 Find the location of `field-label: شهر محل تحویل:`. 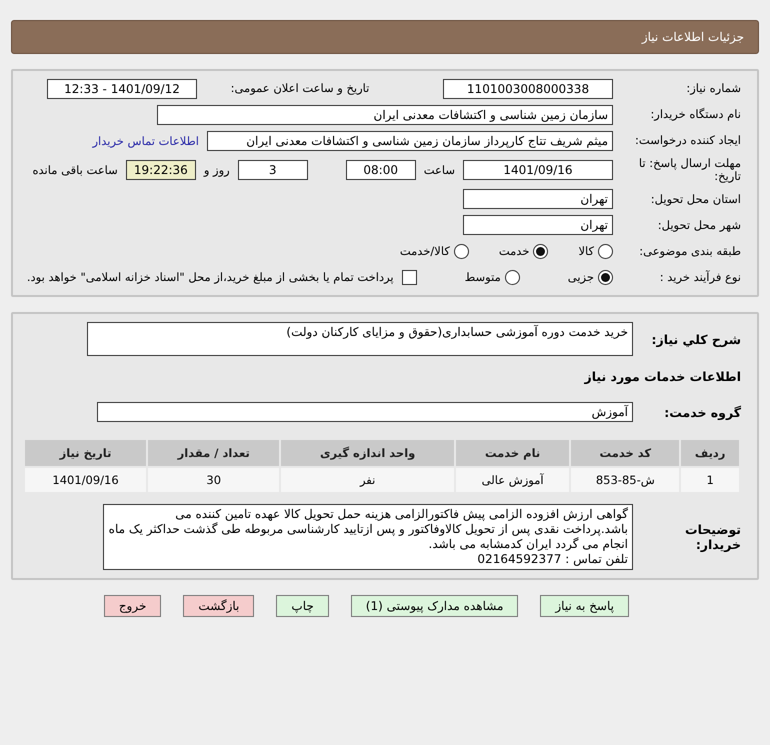

field-label: شهر محل تحویل: is located at coordinates (698, 225).